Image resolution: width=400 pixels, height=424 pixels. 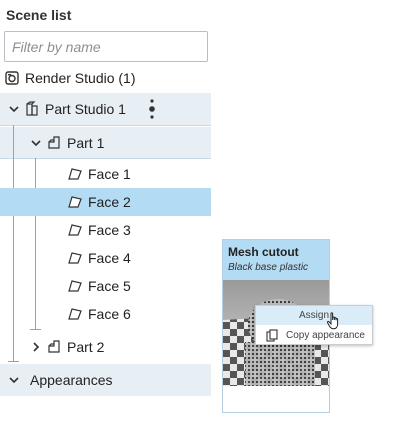 What do you see at coordinates (35, 329) in the screenshot?
I see `tree-guide-line` at bounding box center [35, 329].